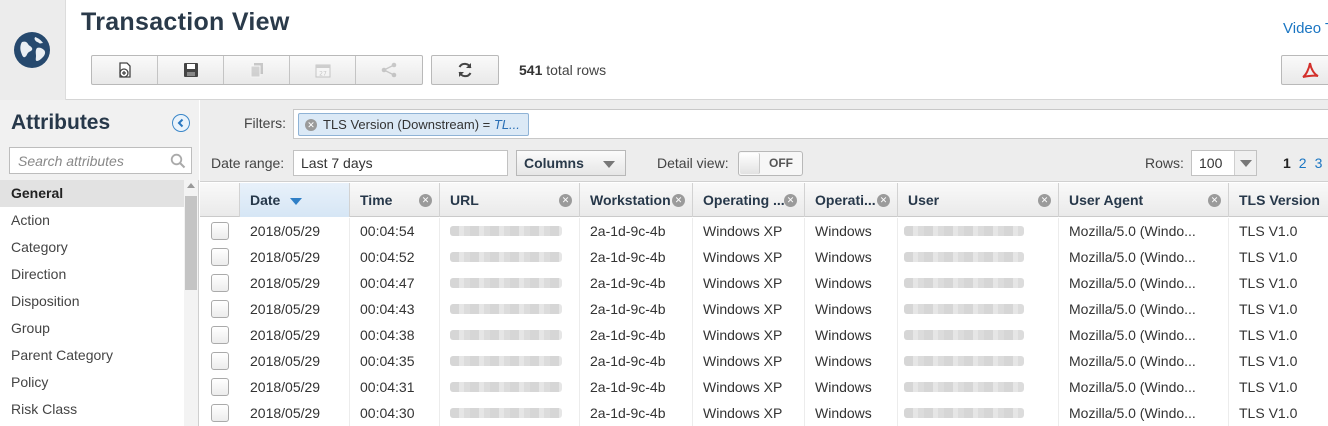 Image resolution: width=1328 pixels, height=426 pixels. What do you see at coordinates (851, 200) in the screenshot?
I see `column-header-operating-family: Operati... ✕` at bounding box center [851, 200].